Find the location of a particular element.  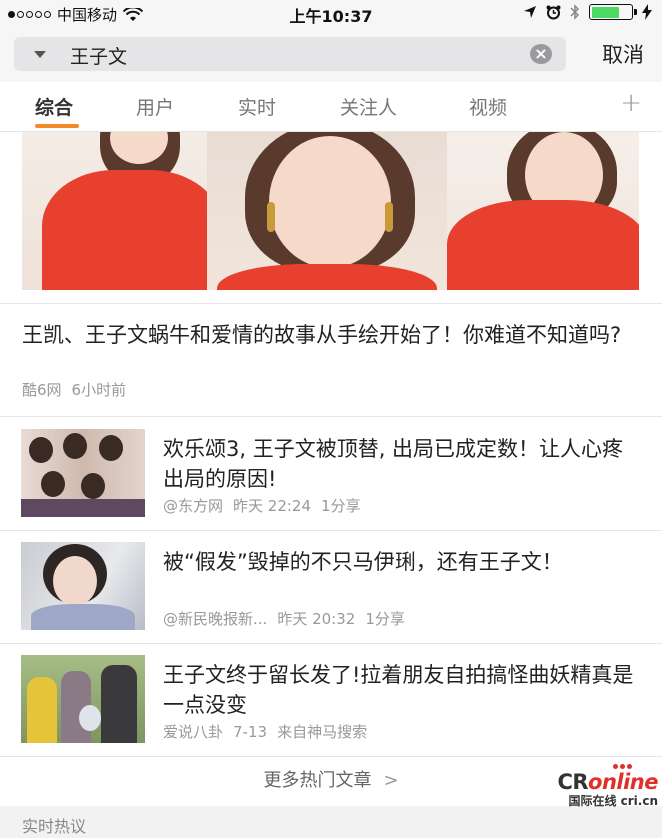

photo-panel-left is located at coordinates (117, 211).